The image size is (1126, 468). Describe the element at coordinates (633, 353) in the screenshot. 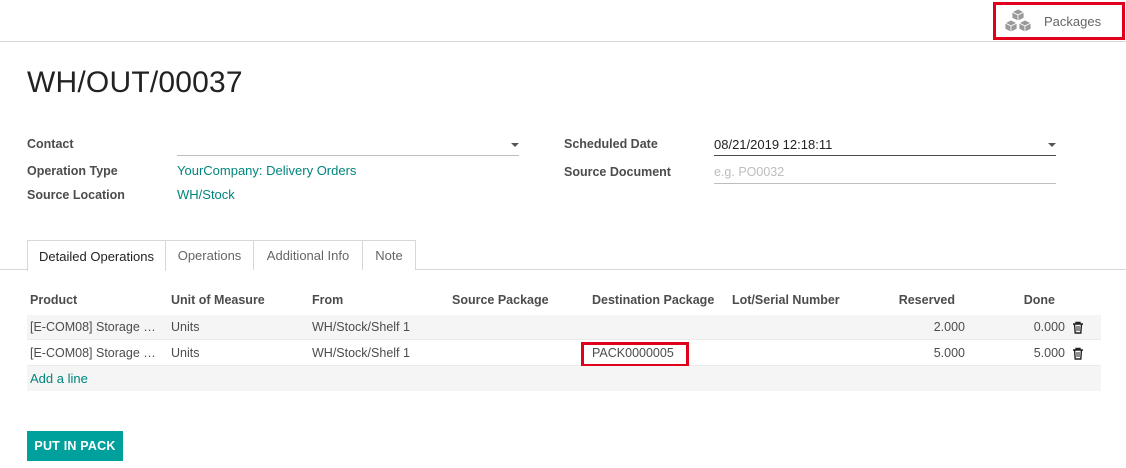

I see `cell-destination-package: PACK0000005` at that location.